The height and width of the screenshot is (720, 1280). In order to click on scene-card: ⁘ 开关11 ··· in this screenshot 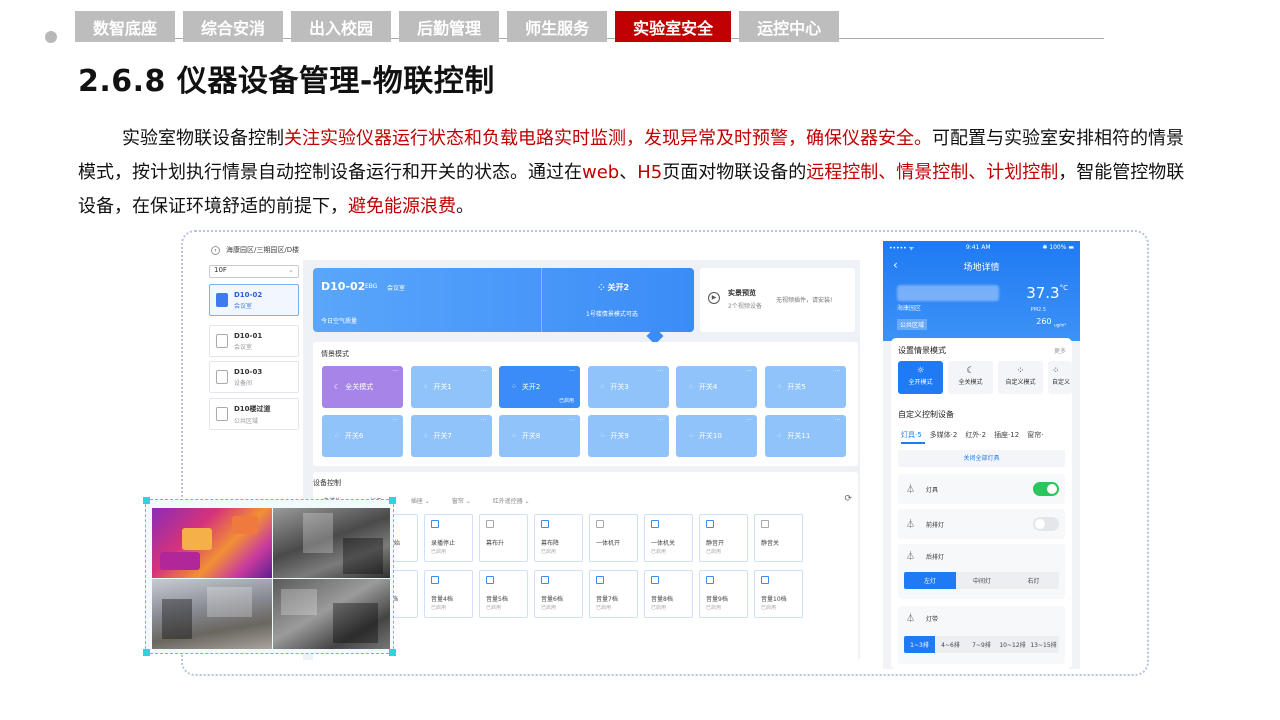, I will do `click(805, 436)`.